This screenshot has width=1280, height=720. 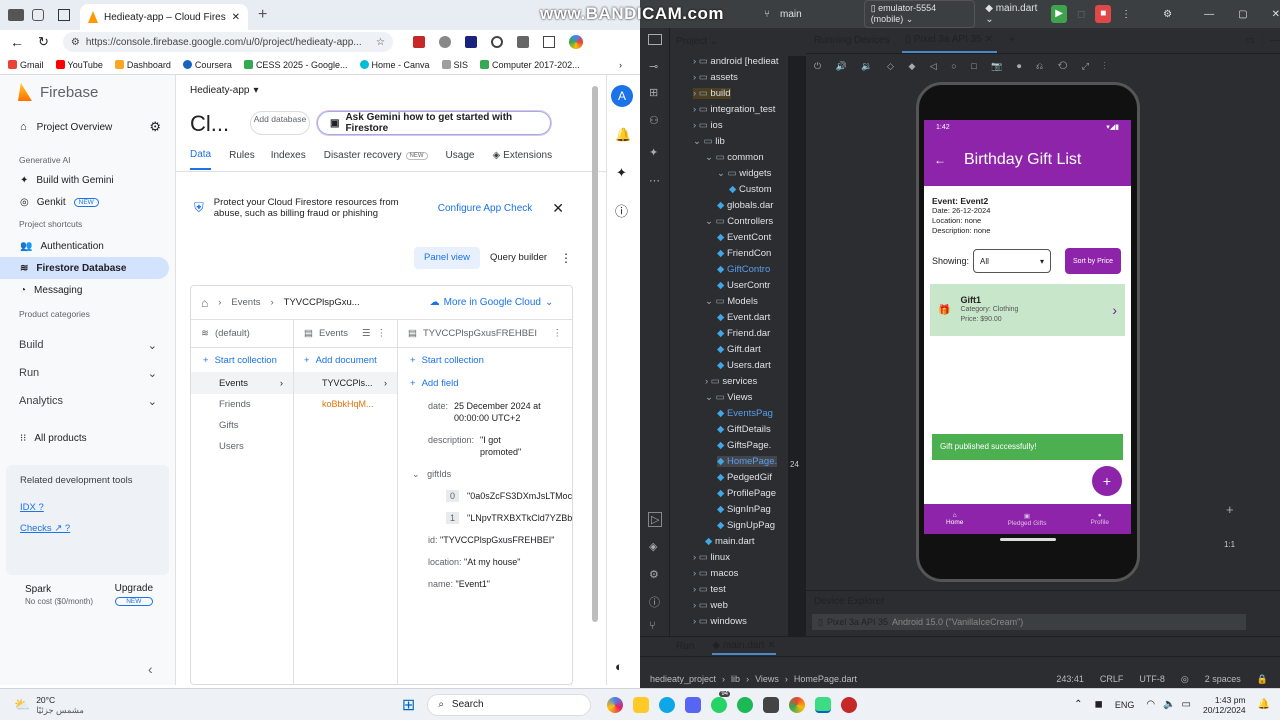 What do you see at coordinates (394, 65) in the screenshot?
I see `bookmark-canva: Home - Canva` at bounding box center [394, 65].